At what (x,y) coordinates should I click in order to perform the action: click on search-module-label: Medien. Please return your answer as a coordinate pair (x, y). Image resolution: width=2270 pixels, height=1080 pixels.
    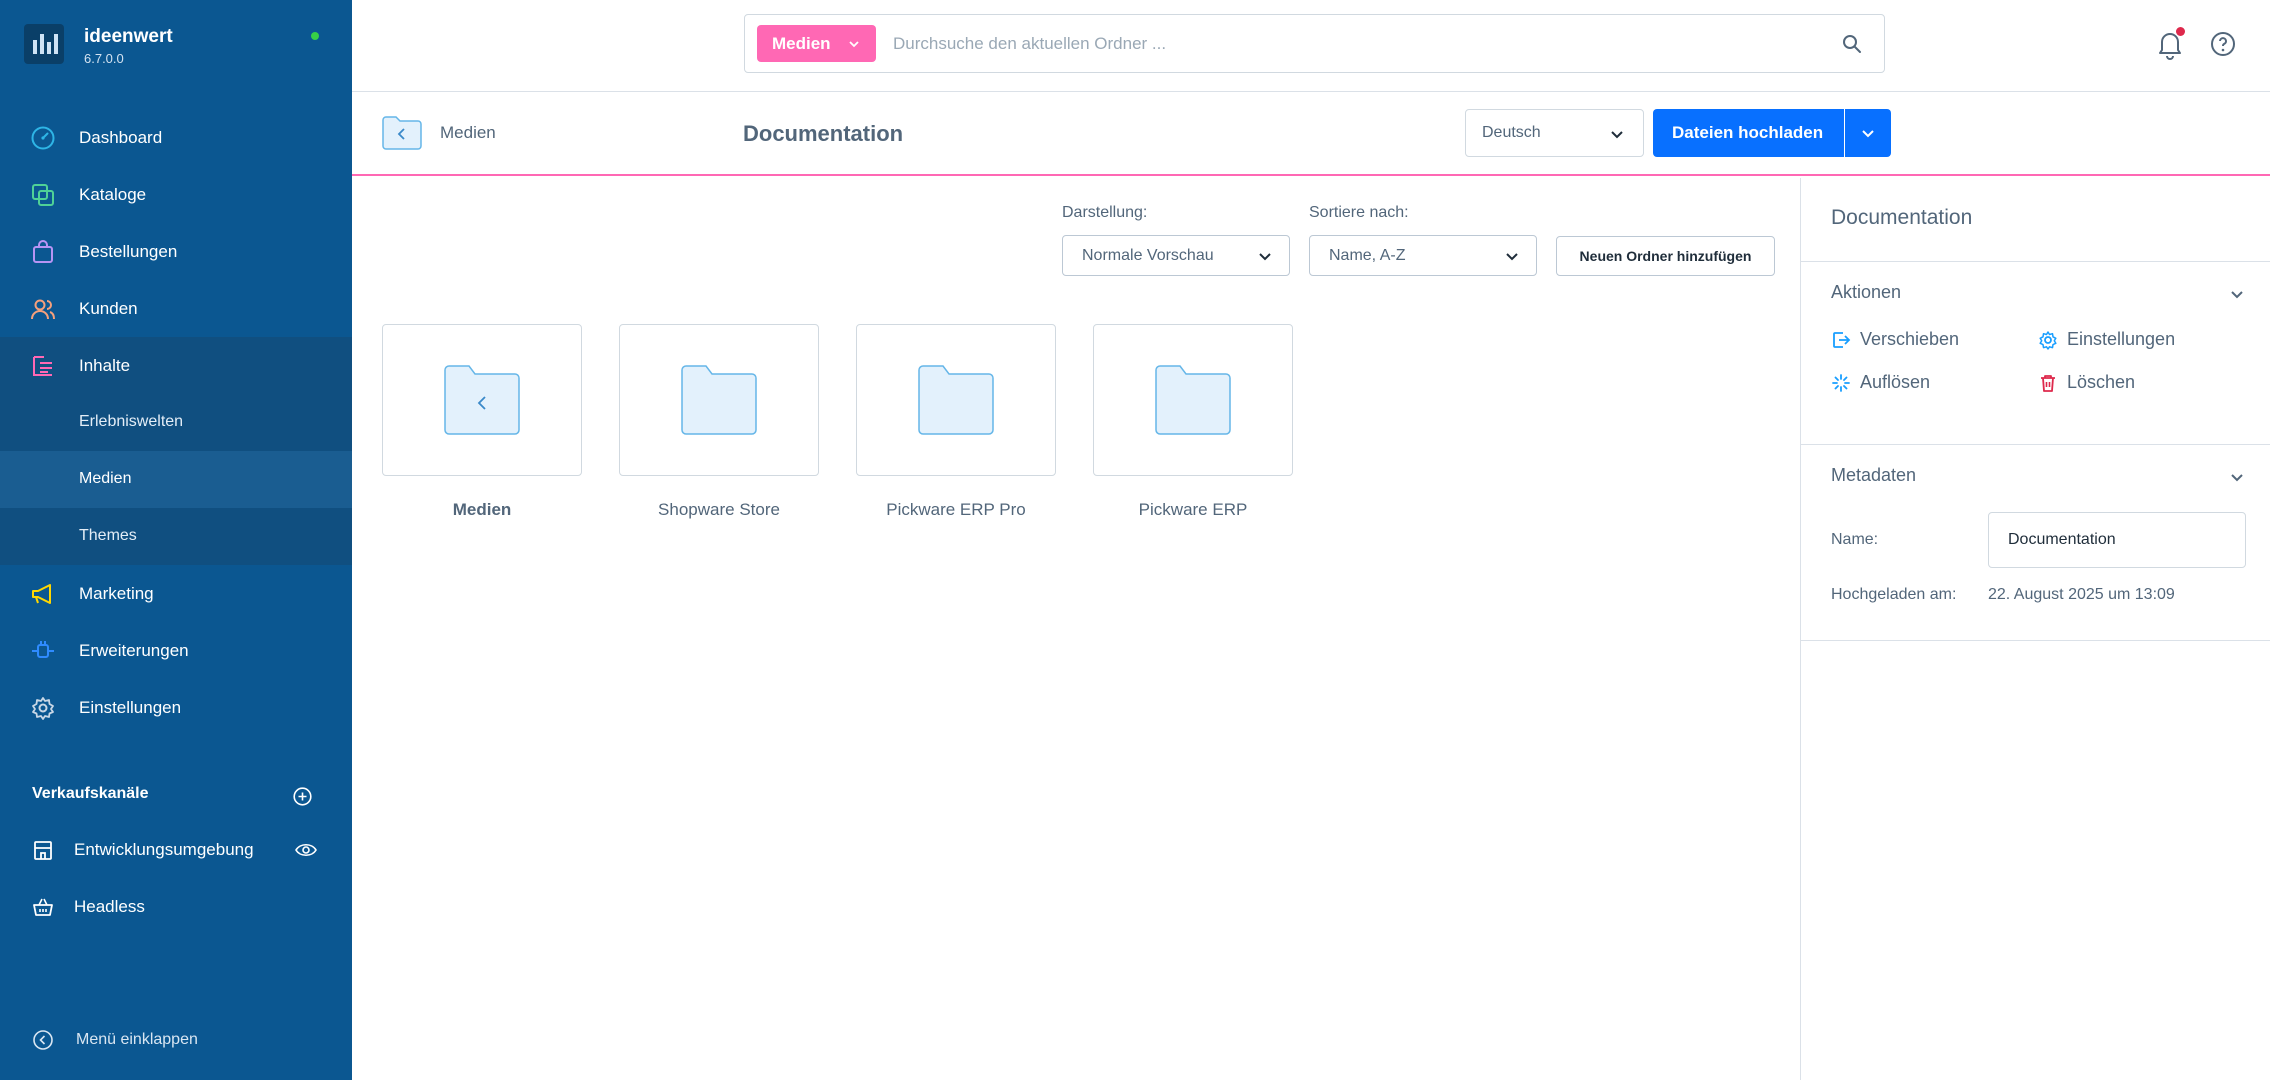
    Looking at the image, I should click on (801, 43).